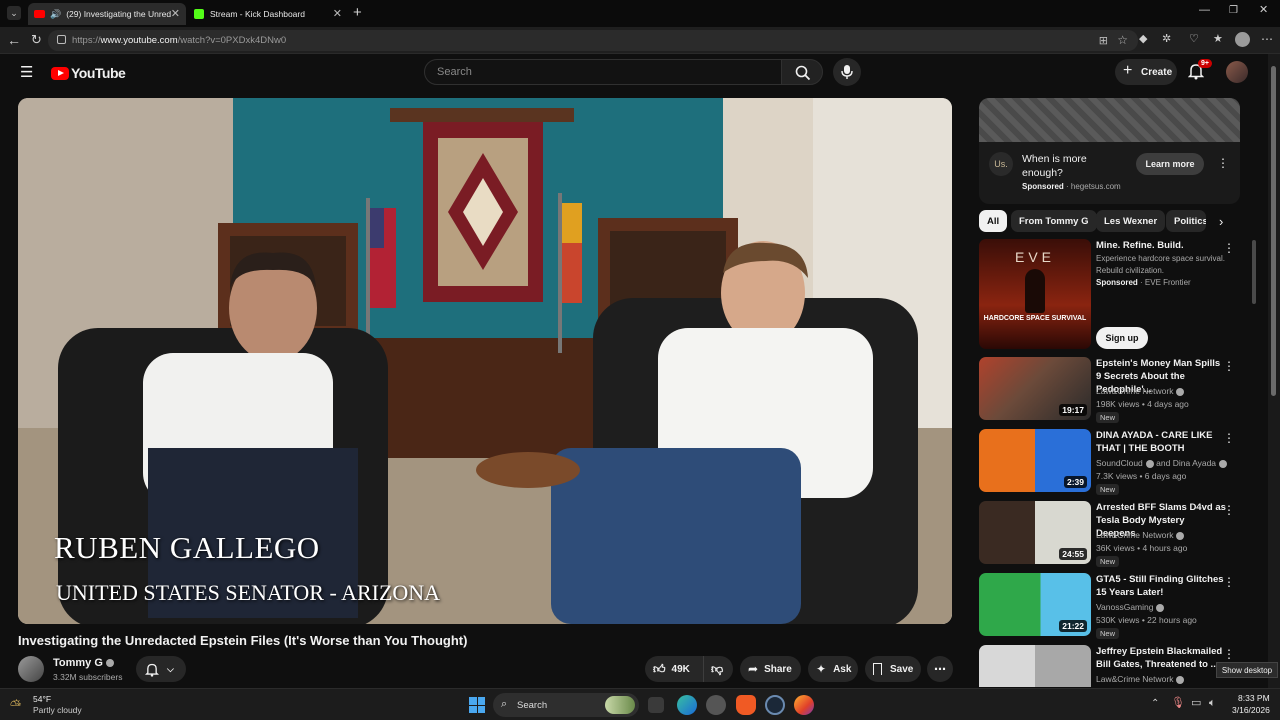 This screenshot has width=1280, height=720. I want to click on youtube-header: ☰ YouTube Search + Create 9+, so click(634, 72).